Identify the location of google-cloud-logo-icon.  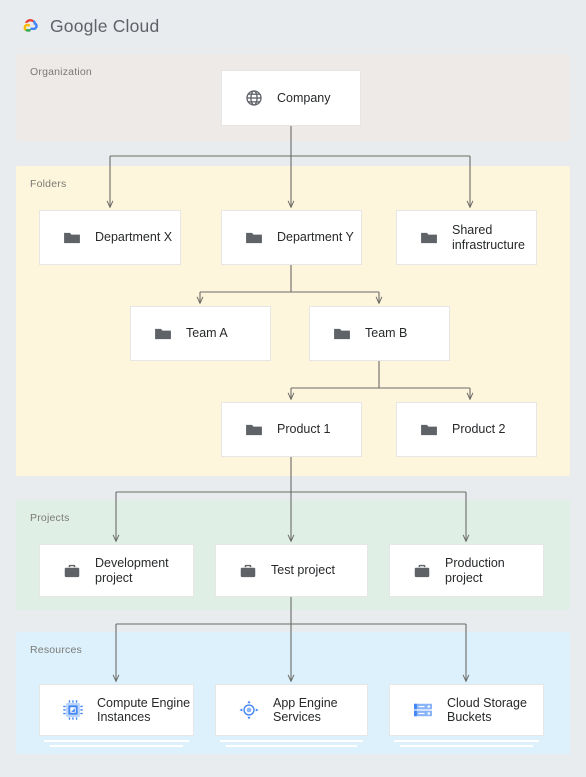
(30, 25).